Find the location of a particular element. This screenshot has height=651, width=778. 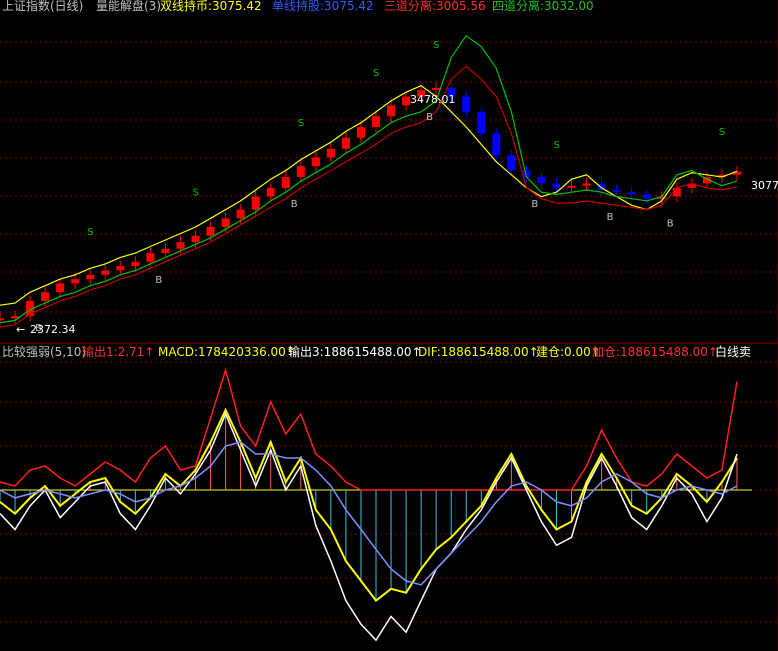

top-legend-item: 四道分离:3032.00 is located at coordinates (543, 6).